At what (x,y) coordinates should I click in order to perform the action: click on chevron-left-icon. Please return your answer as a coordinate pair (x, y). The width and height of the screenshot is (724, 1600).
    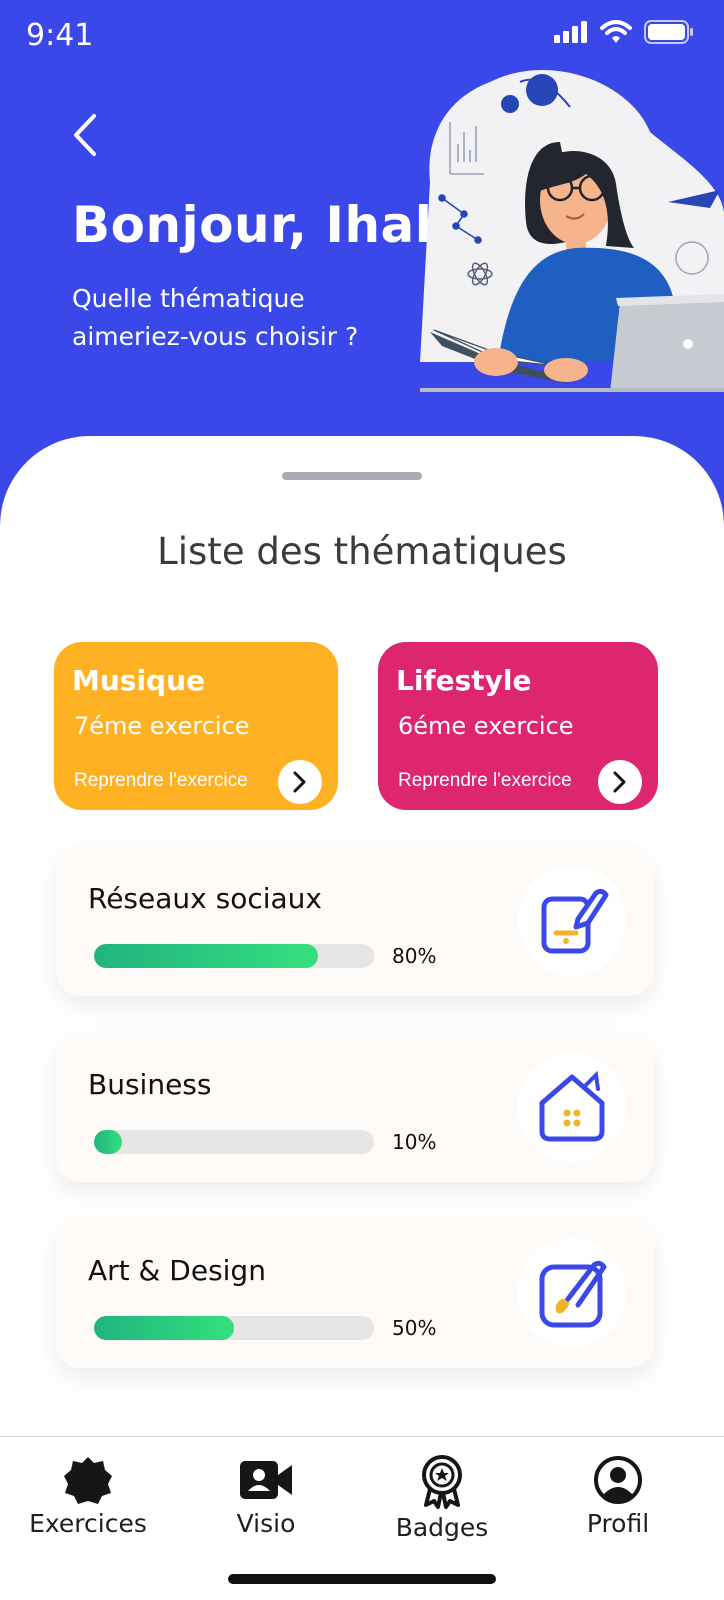
    Looking at the image, I should click on (85, 135).